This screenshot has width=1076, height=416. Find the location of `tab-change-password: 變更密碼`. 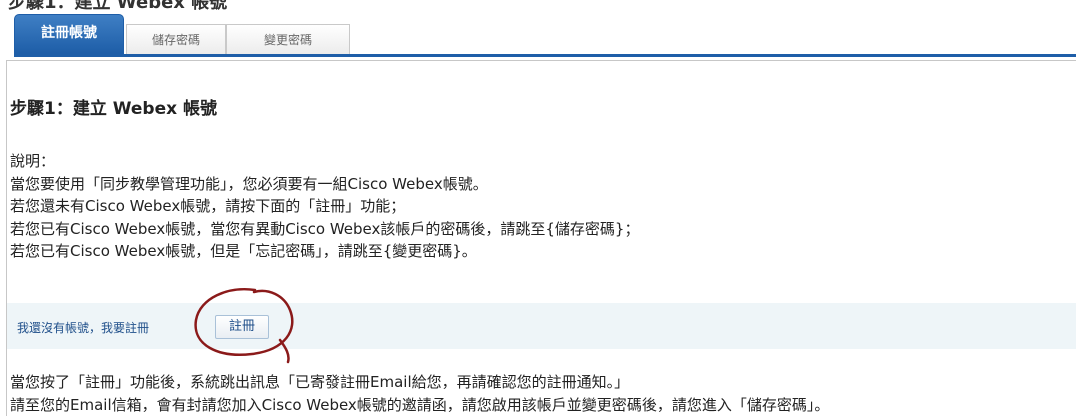

tab-change-password: 變更密碼 is located at coordinates (288, 39).